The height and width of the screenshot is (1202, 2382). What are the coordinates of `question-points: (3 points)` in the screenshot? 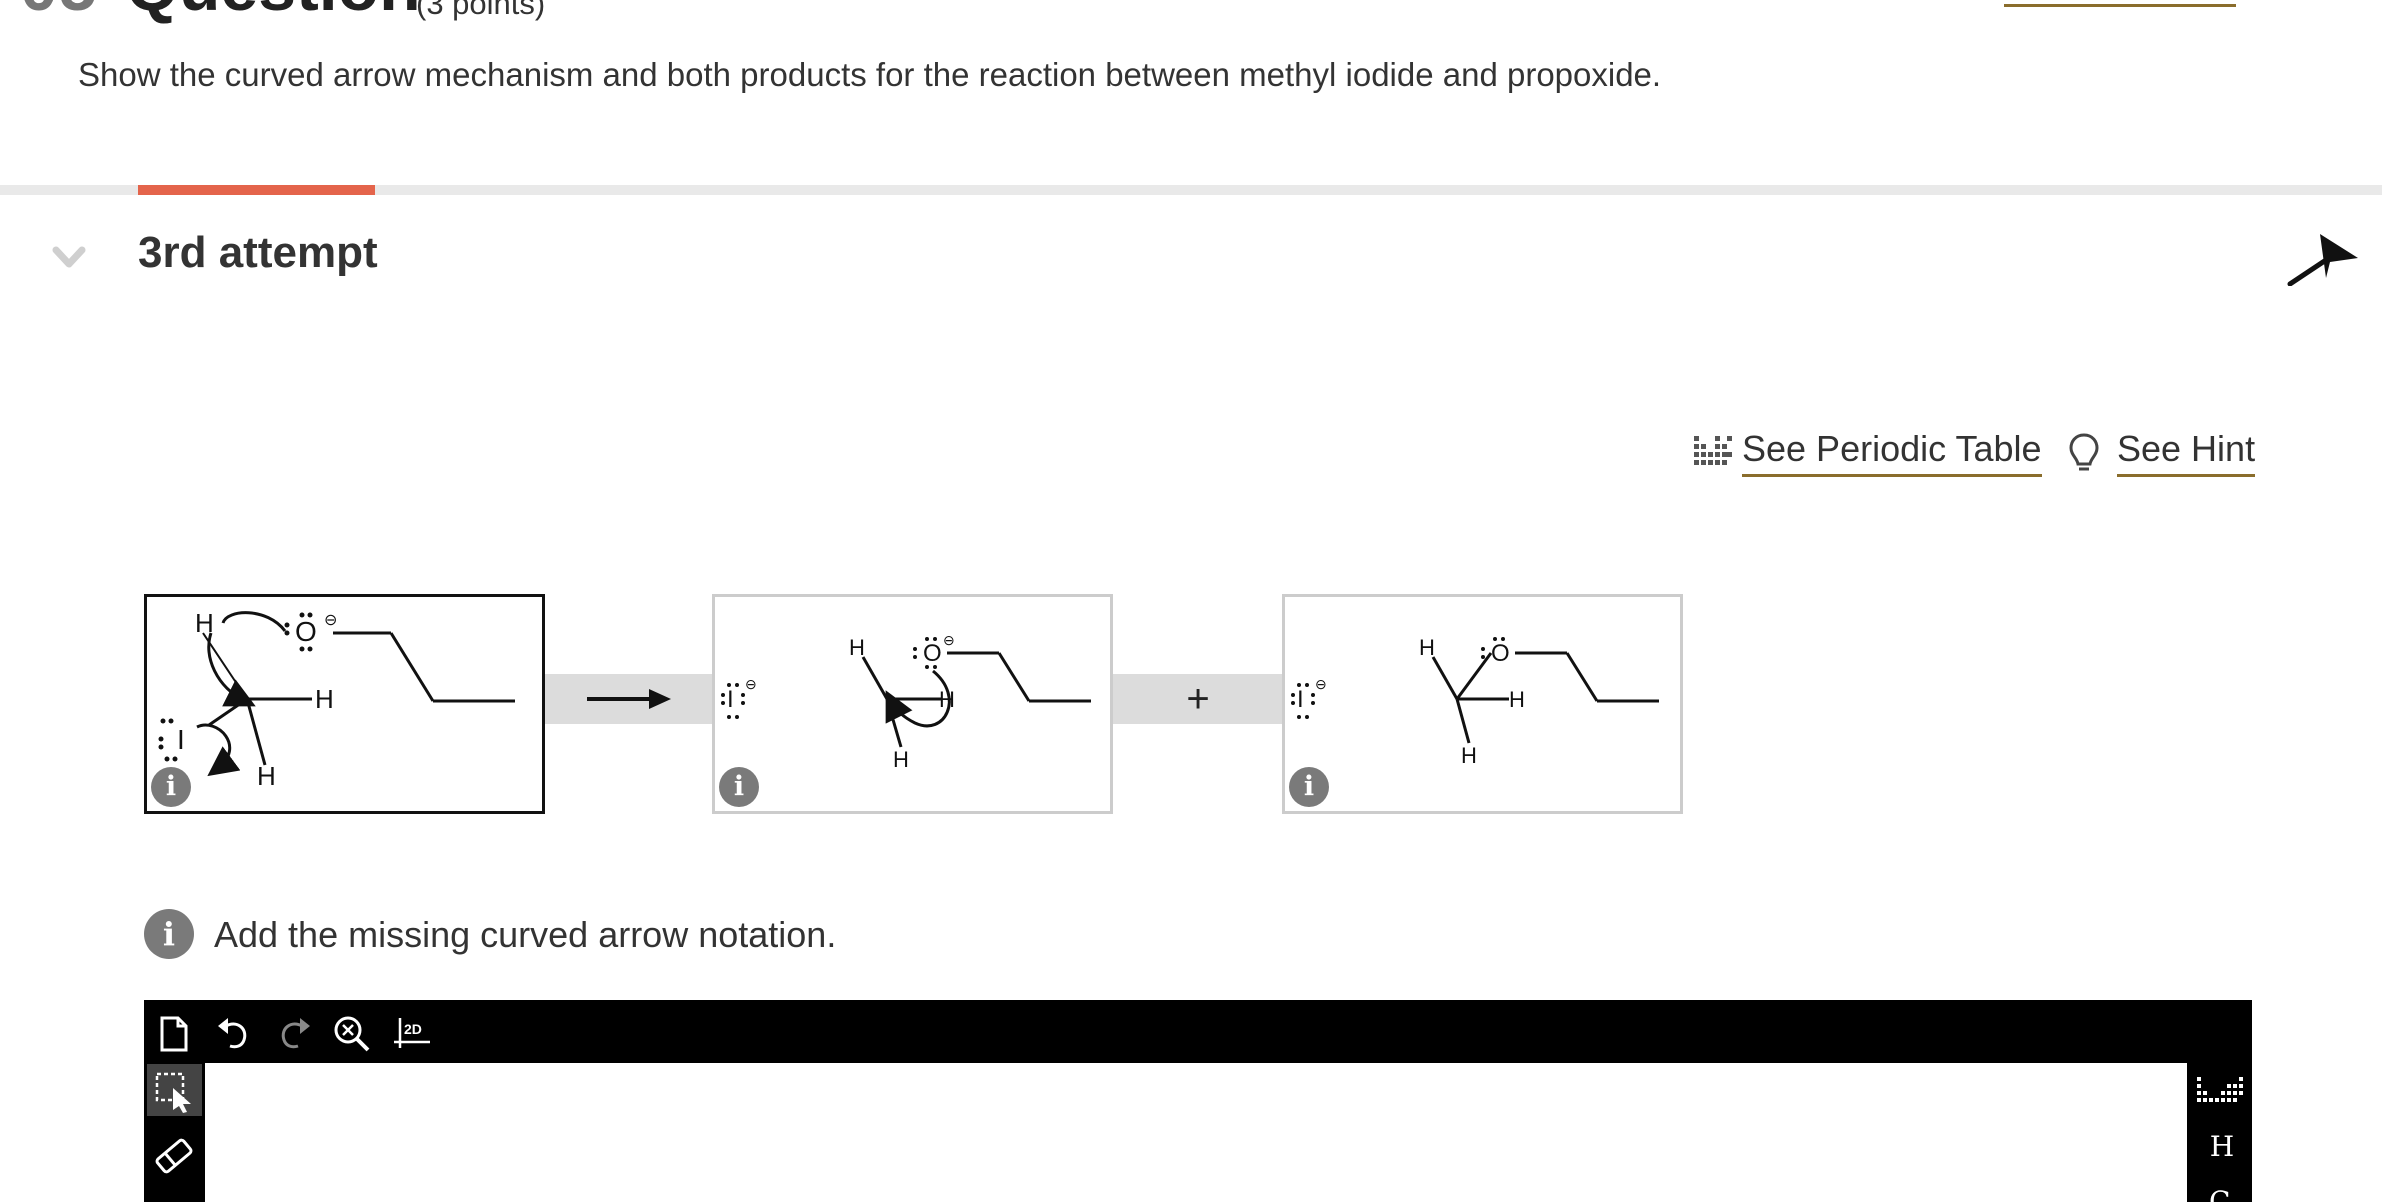 It's located at (481, 10).